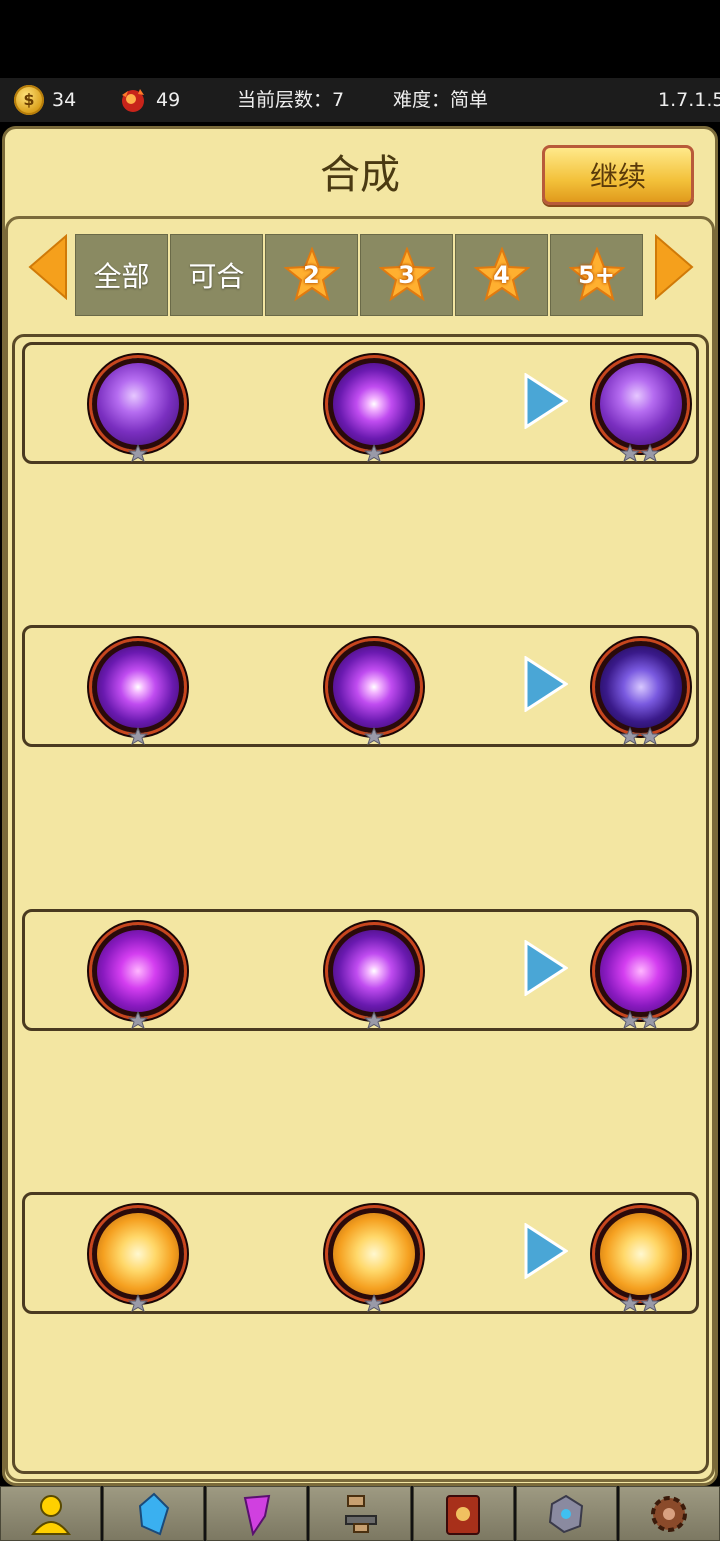  I want to click on tab-star-3: 3, so click(406, 275).